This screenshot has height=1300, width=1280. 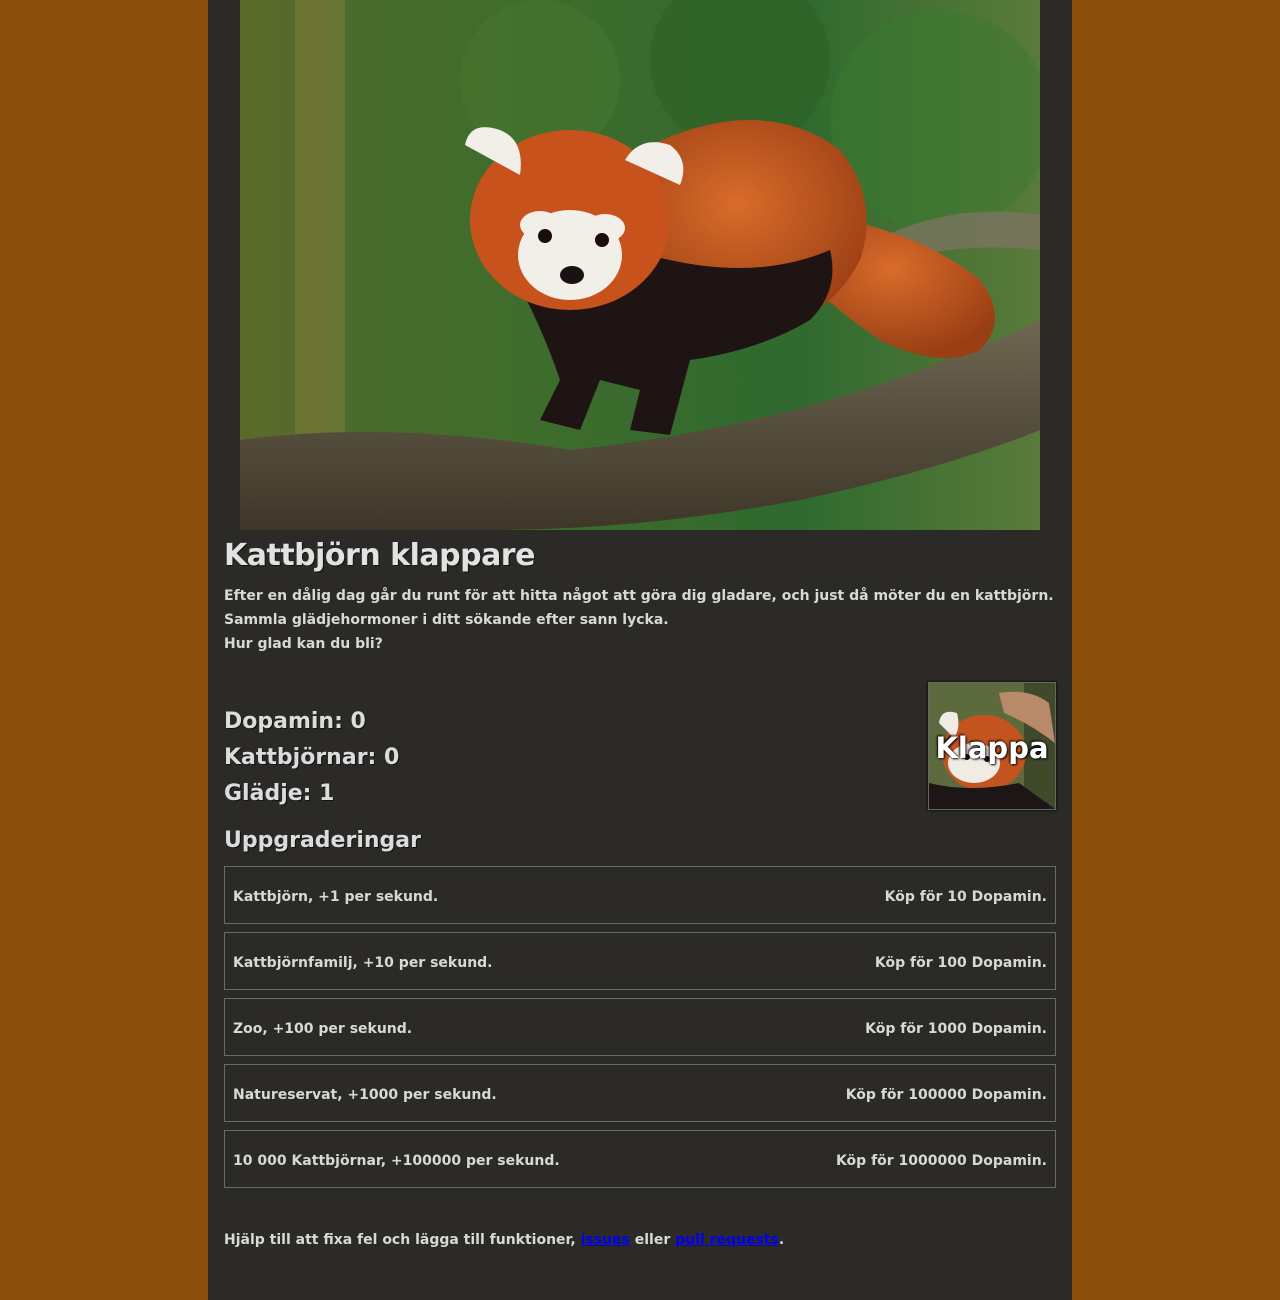 What do you see at coordinates (941, 1161) in the screenshot?
I see `upgrade-price: Köp för 1000000 Dopamin.` at bounding box center [941, 1161].